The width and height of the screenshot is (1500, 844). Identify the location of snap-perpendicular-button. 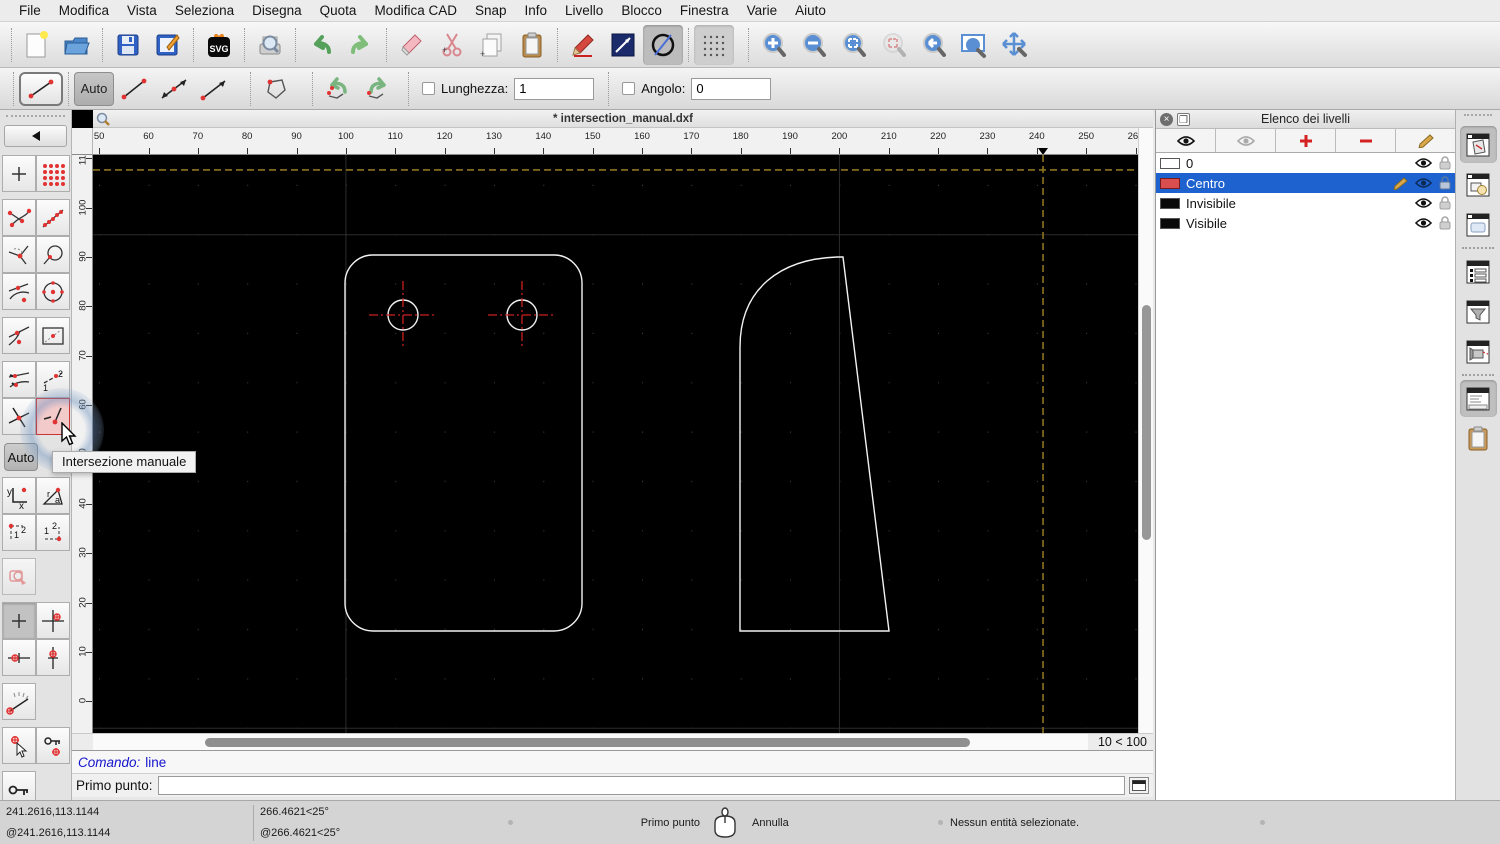
(18, 254).